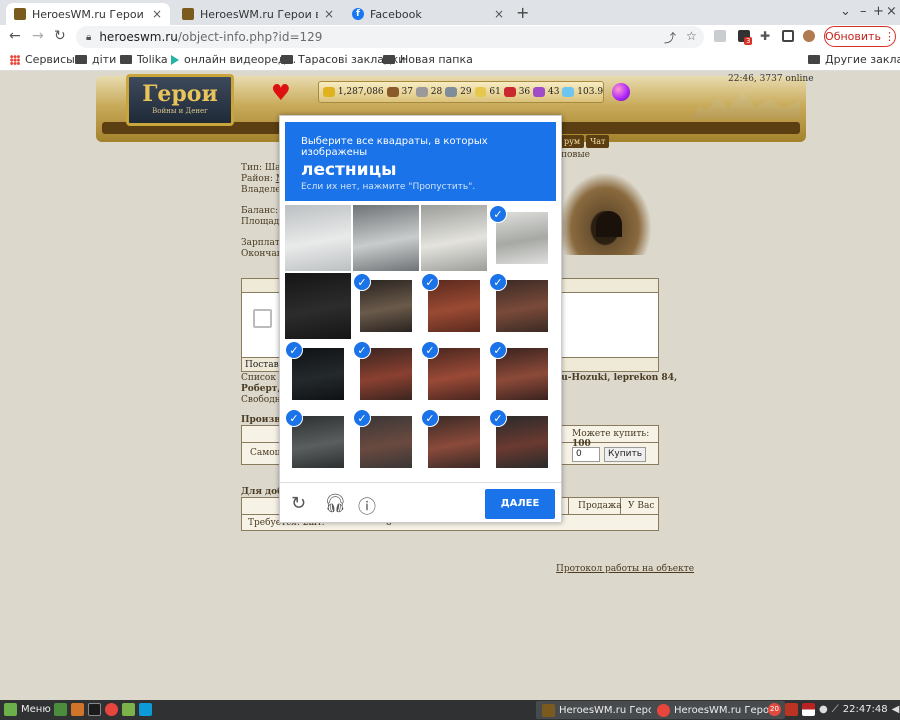  What do you see at coordinates (77, 709) in the screenshot?
I see `firefox-icon` at bounding box center [77, 709].